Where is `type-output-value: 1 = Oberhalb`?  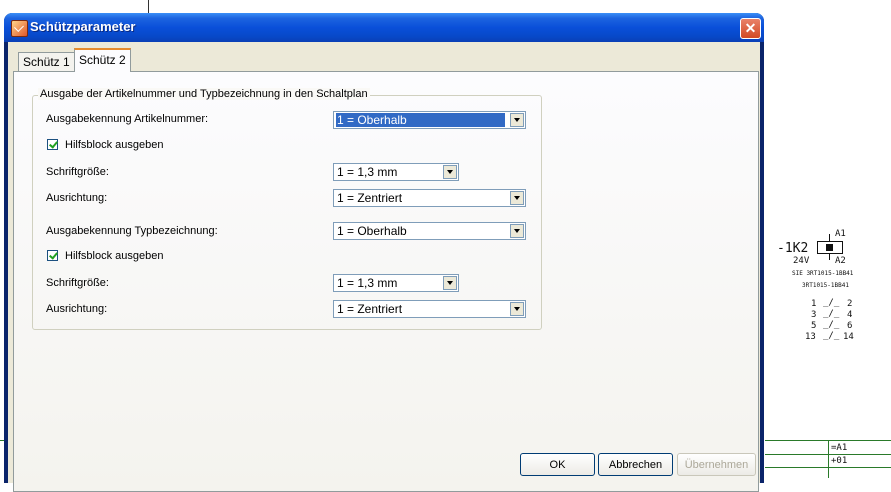 type-output-value: 1 = Oberhalb is located at coordinates (372, 231).